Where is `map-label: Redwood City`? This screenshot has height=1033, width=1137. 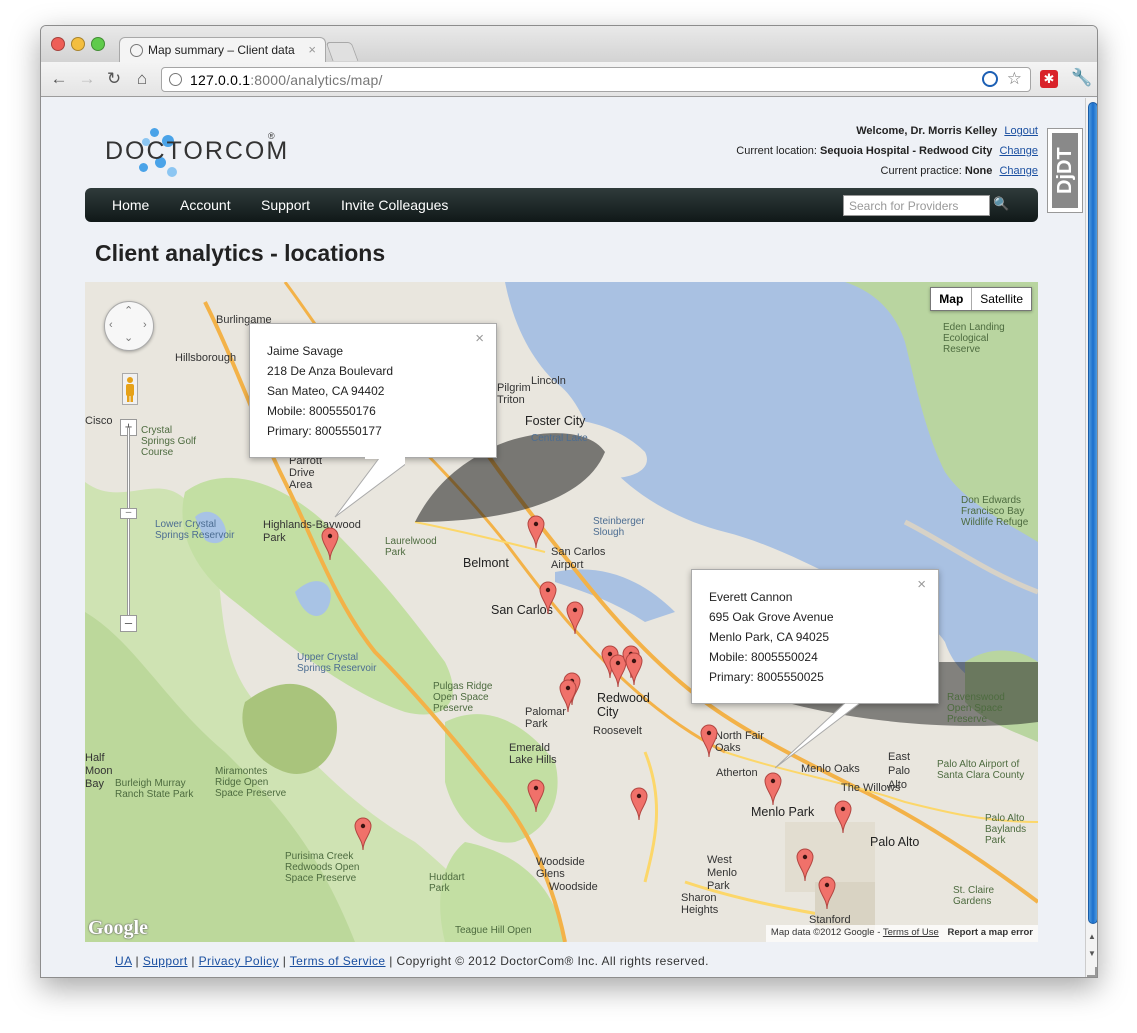 map-label: Redwood City is located at coordinates (623, 705).